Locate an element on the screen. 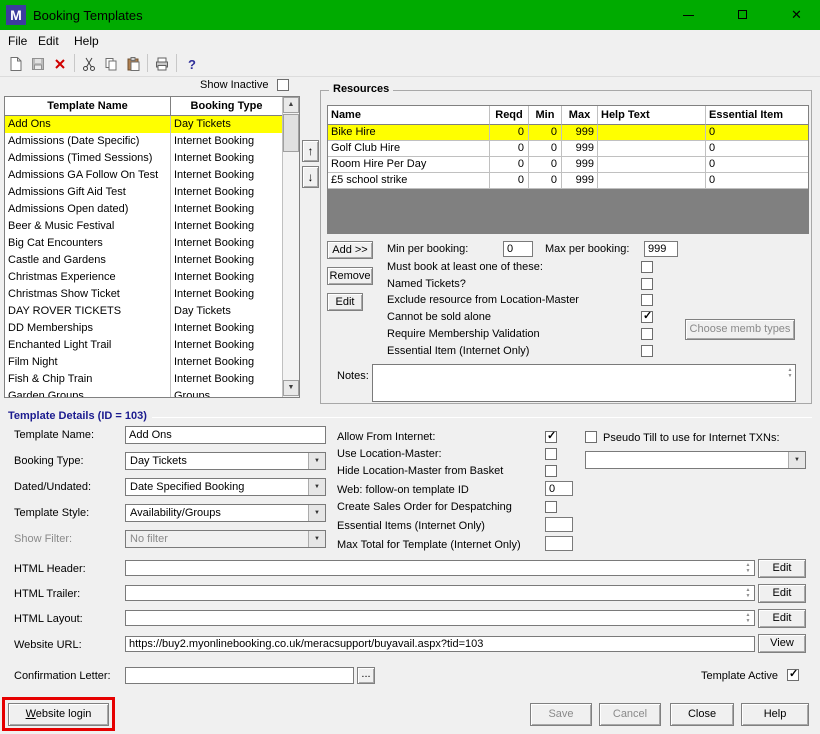 Image resolution: width=820 pixels, height=734 pixels. max-total-label: Max Total for Template (Internet Only) is located at coordinates (429, 545).